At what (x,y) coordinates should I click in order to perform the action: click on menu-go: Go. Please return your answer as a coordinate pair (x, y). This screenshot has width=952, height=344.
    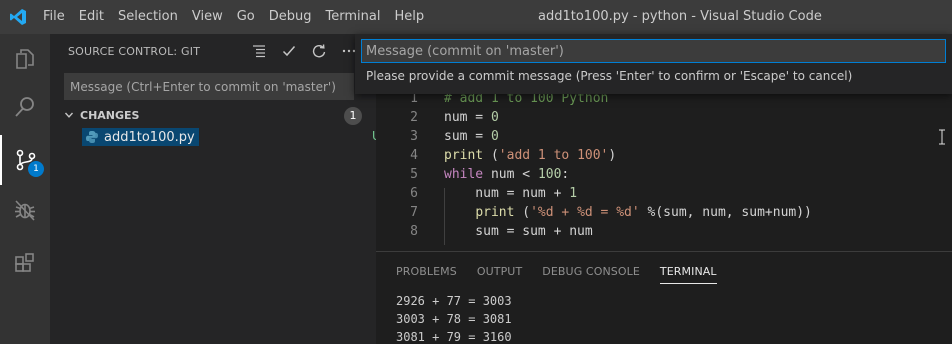
    Looking at the image, I should click on (246, 17).